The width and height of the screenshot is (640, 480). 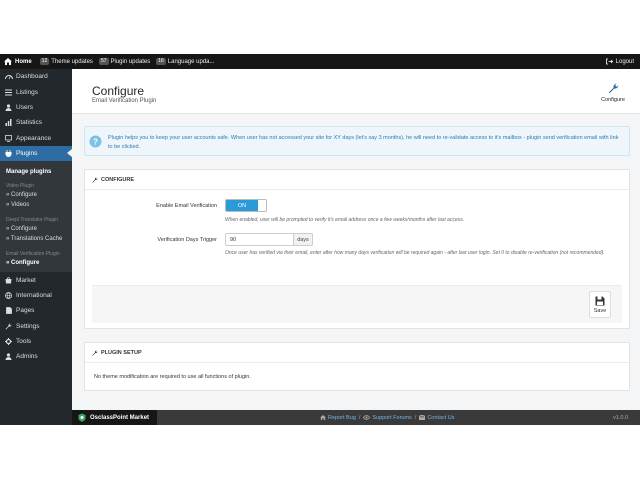 What do you see at coordinates (8, 341) in the screenshot?
I see `tools-icon` at bounding box center [8, 341].